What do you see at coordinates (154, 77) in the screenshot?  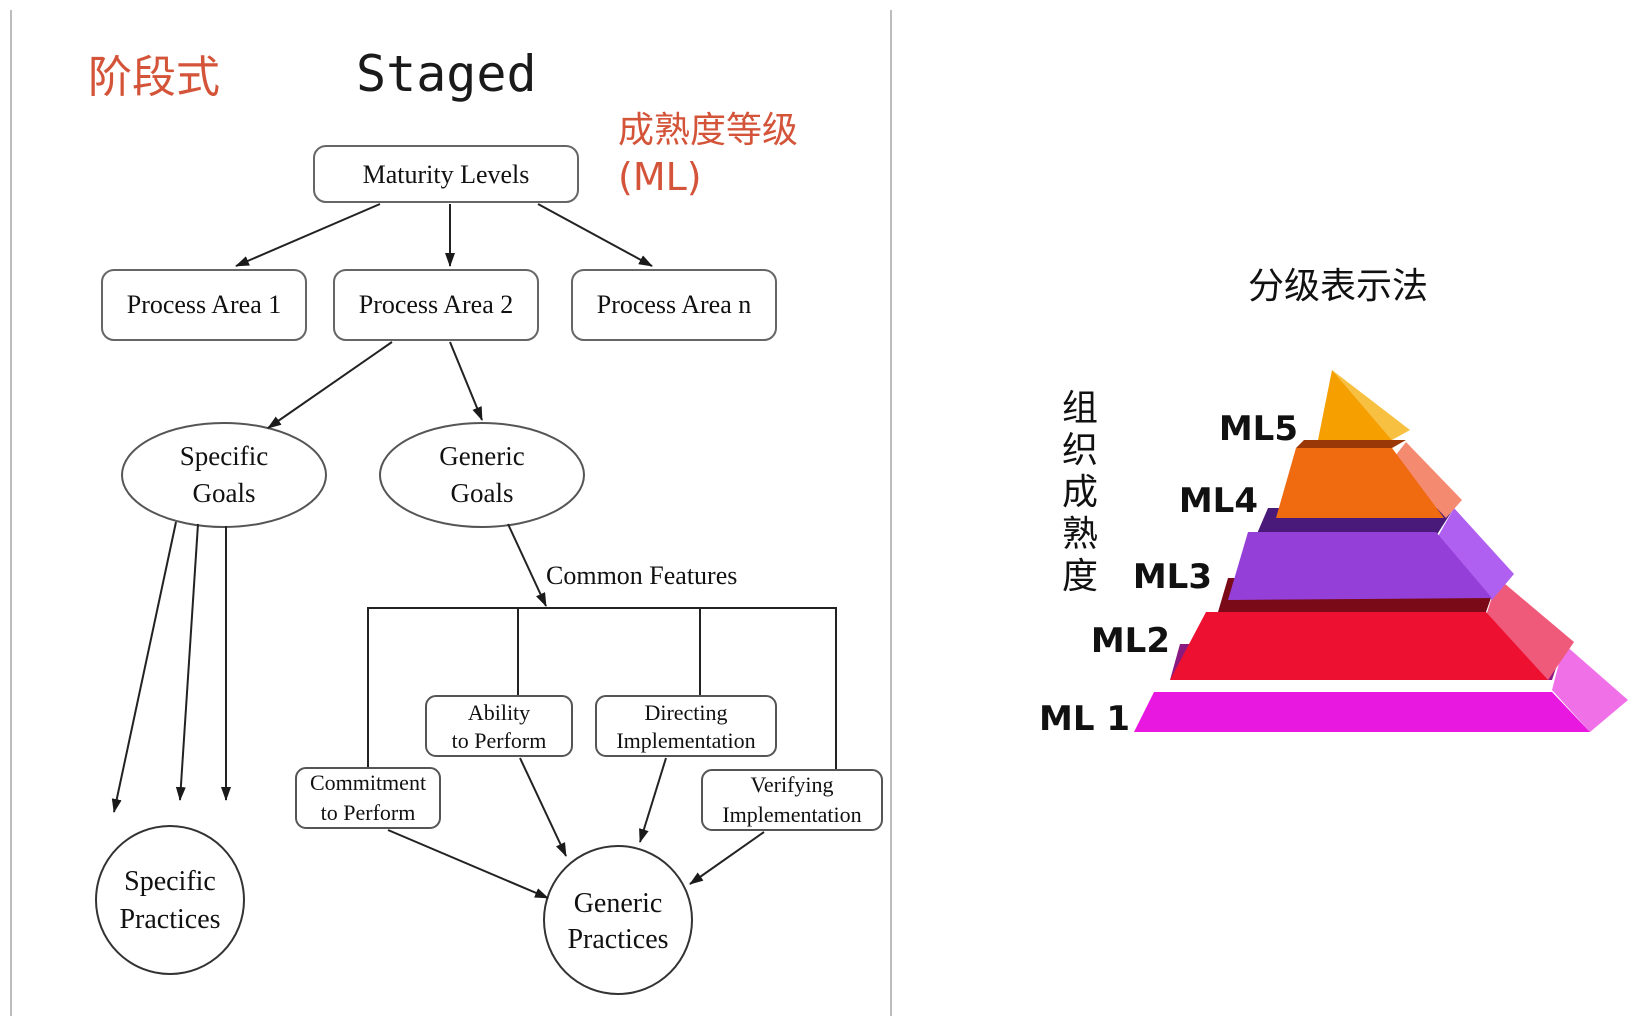 I see `staged-cn-label: 阶段式` at bounding box center [154, 77].